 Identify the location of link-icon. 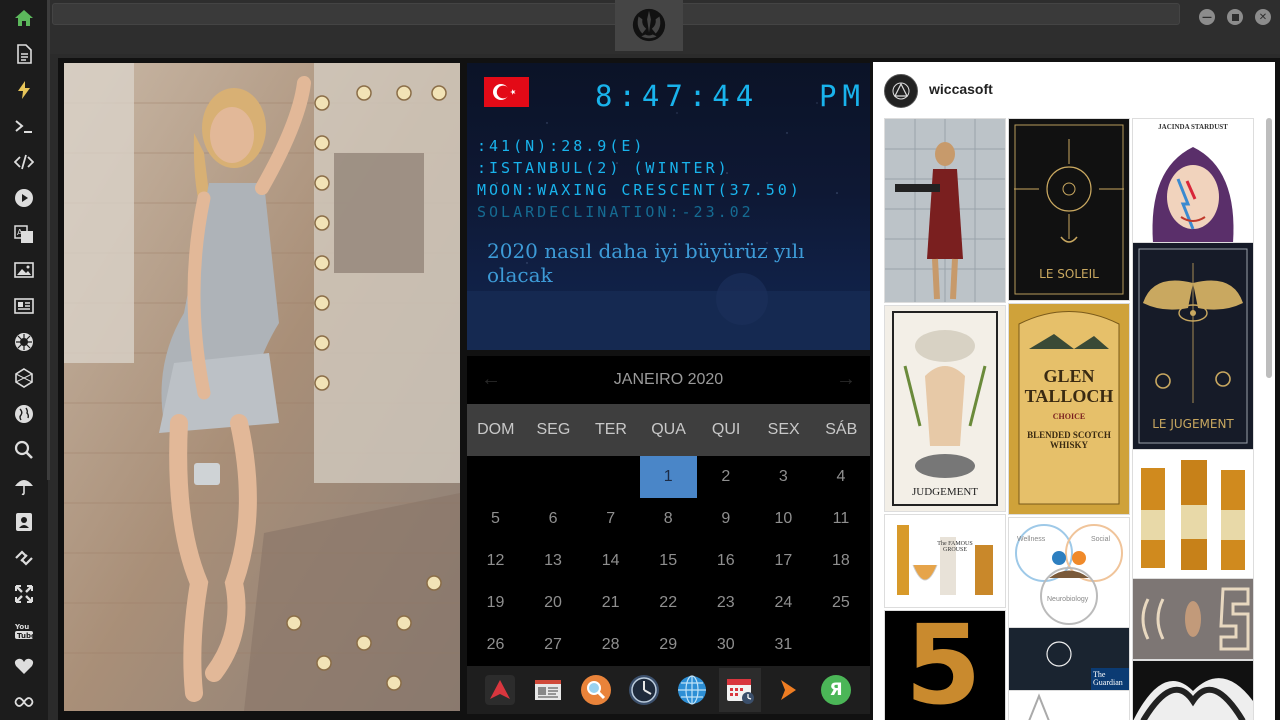
(24, 558).